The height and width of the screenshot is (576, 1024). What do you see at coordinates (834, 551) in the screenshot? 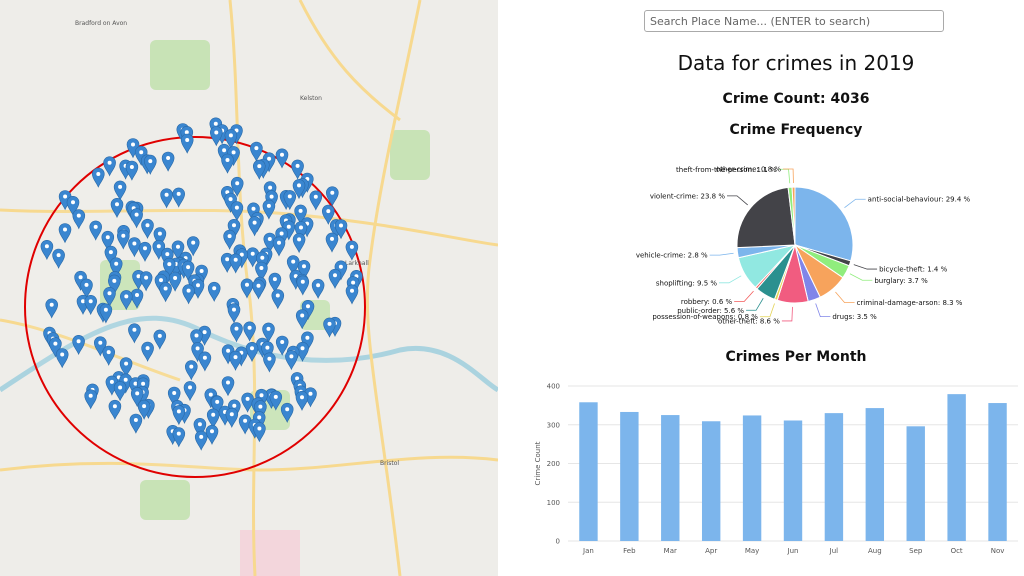
I see `x-tick-label: Jul` at bounding box center [834, 551].